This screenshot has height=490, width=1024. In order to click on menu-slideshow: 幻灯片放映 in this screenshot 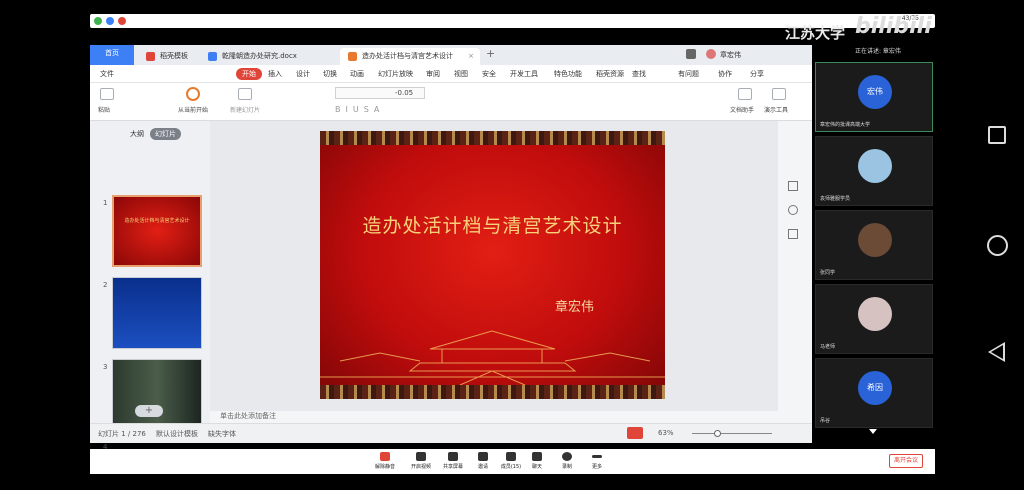, I will do `click(395, 74)`.